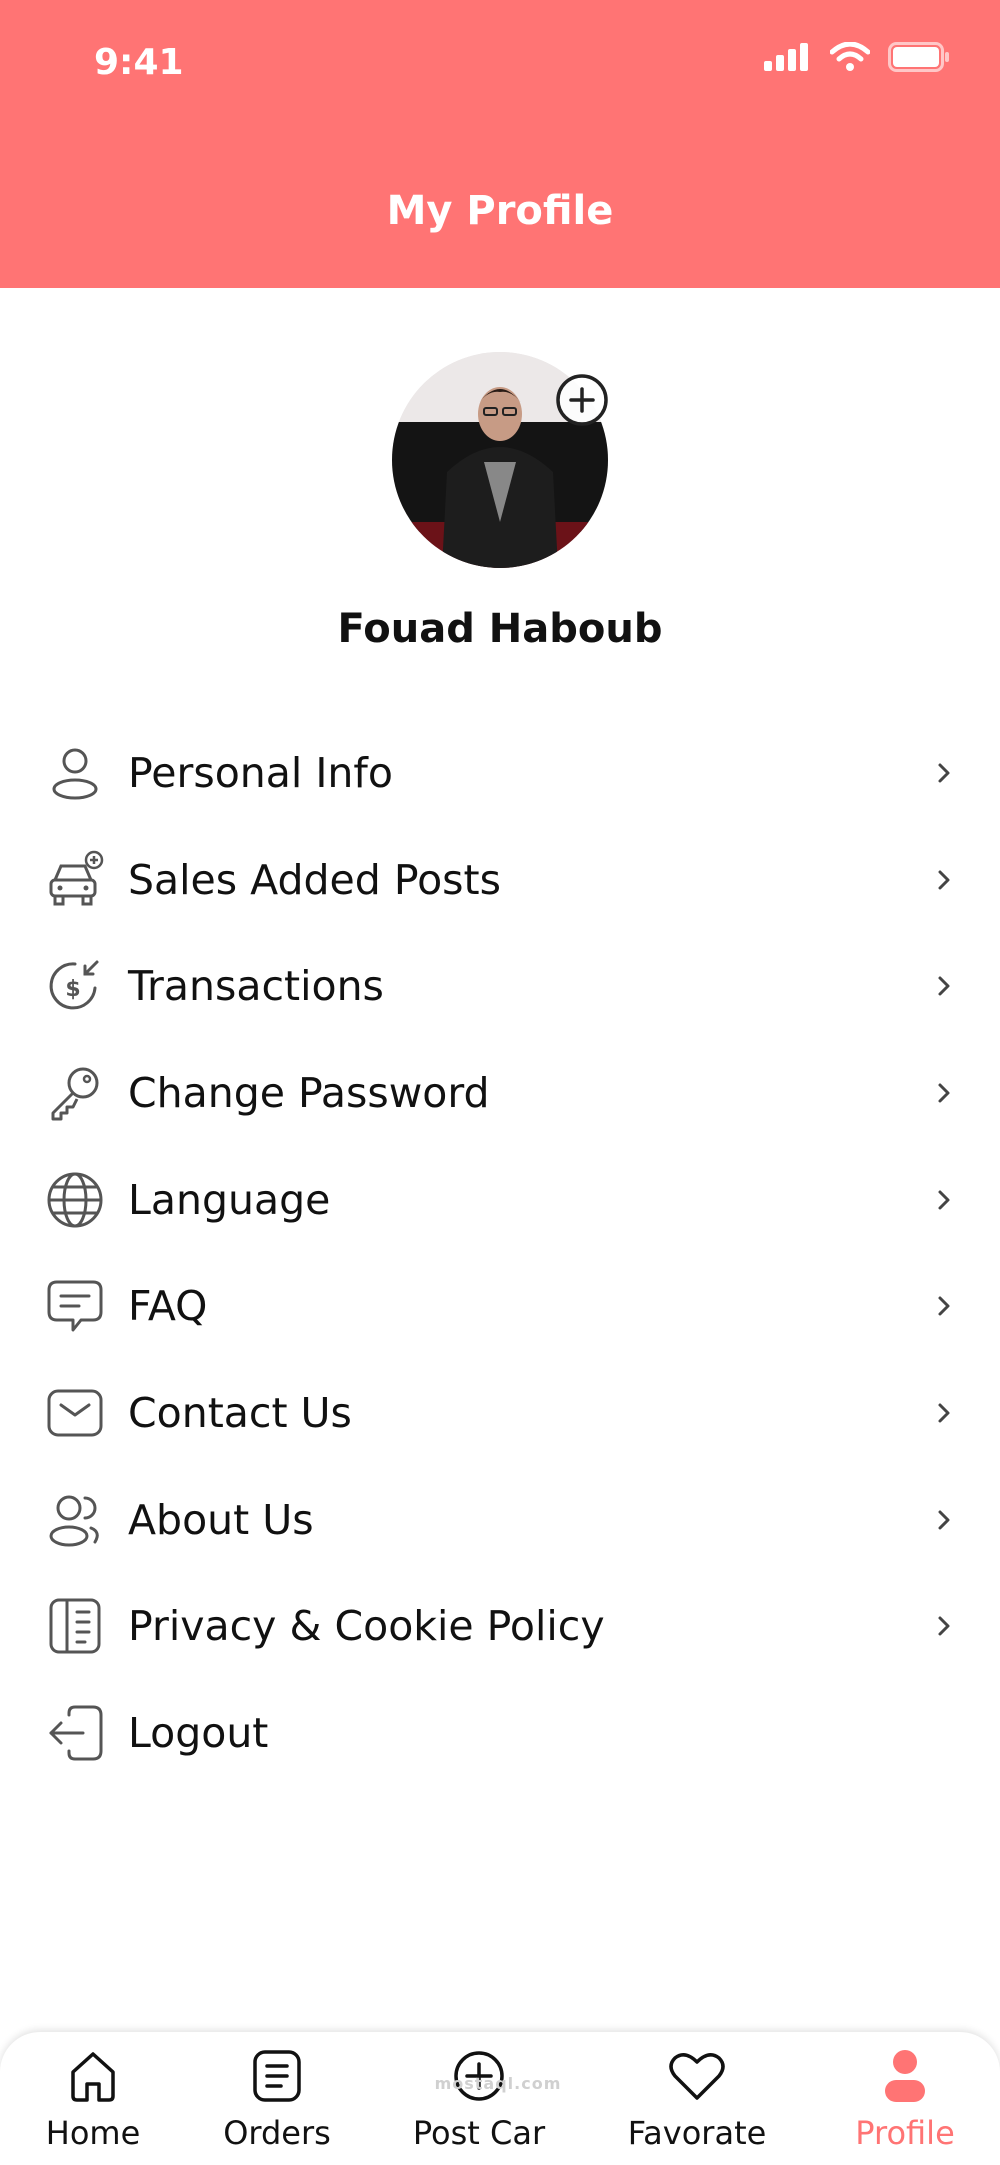  I want to click on orders-icon, so click(277, 2076).